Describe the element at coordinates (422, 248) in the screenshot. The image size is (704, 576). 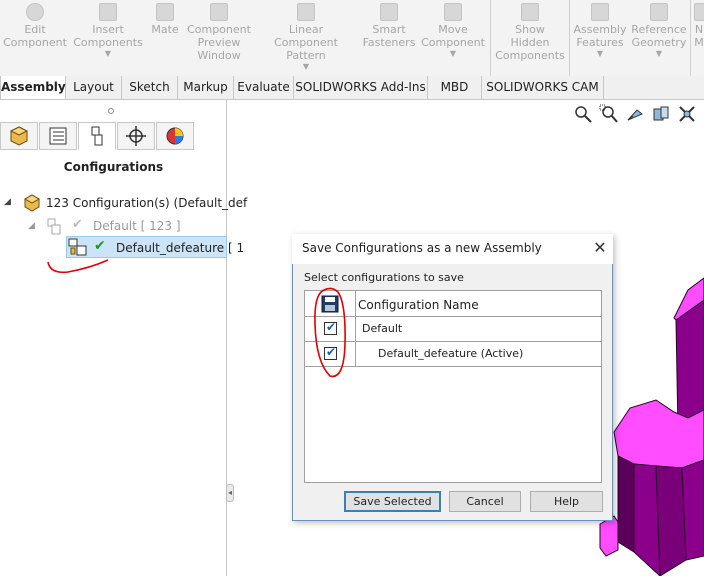
I see `dialog-title: Save Configurations as a new Assembly` at that location.